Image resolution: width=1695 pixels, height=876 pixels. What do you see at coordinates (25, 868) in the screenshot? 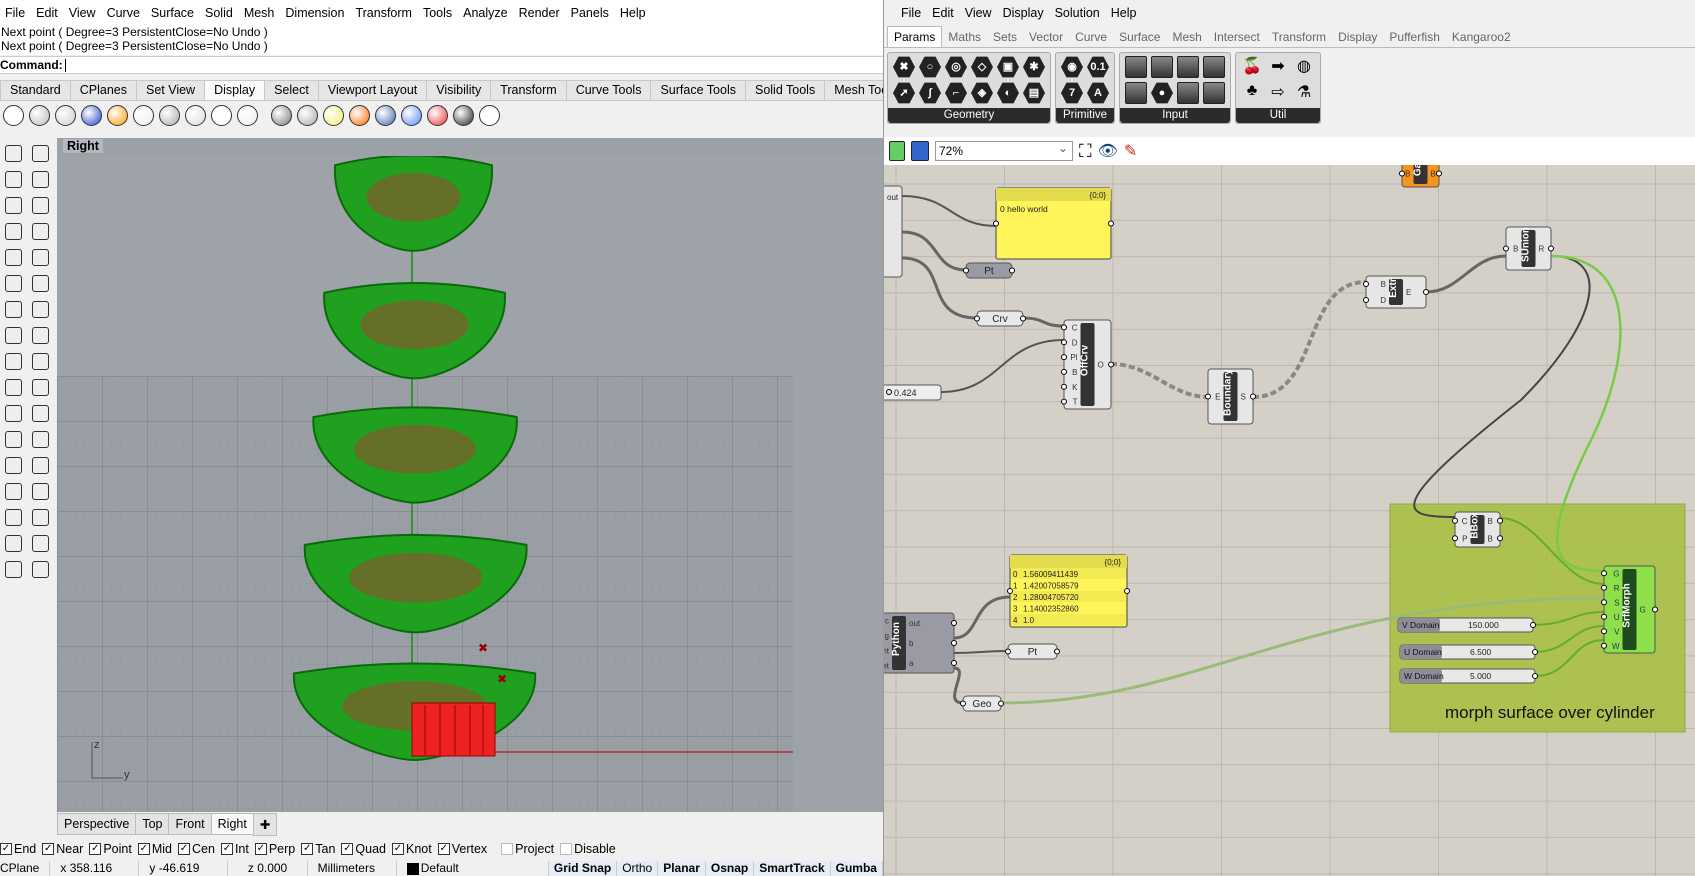
I see `cplane-label: CPlane` at bounding box center [25, 868].